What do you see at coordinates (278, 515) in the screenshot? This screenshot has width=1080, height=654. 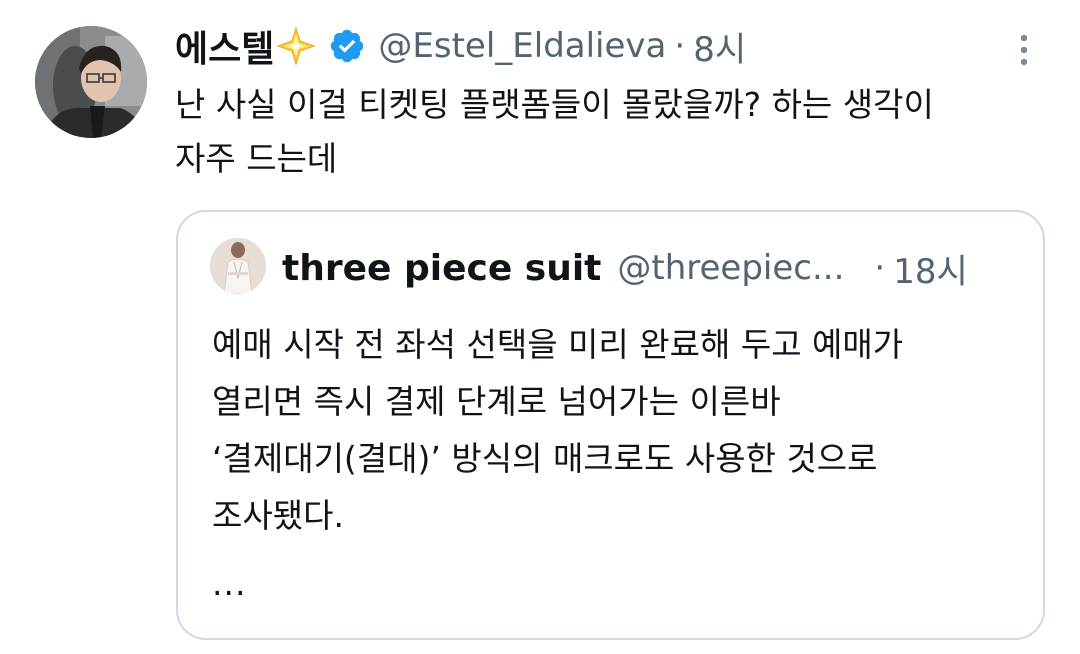 I see `quoted-text-line: 조사됐다.` at bounding box center [278, 515].